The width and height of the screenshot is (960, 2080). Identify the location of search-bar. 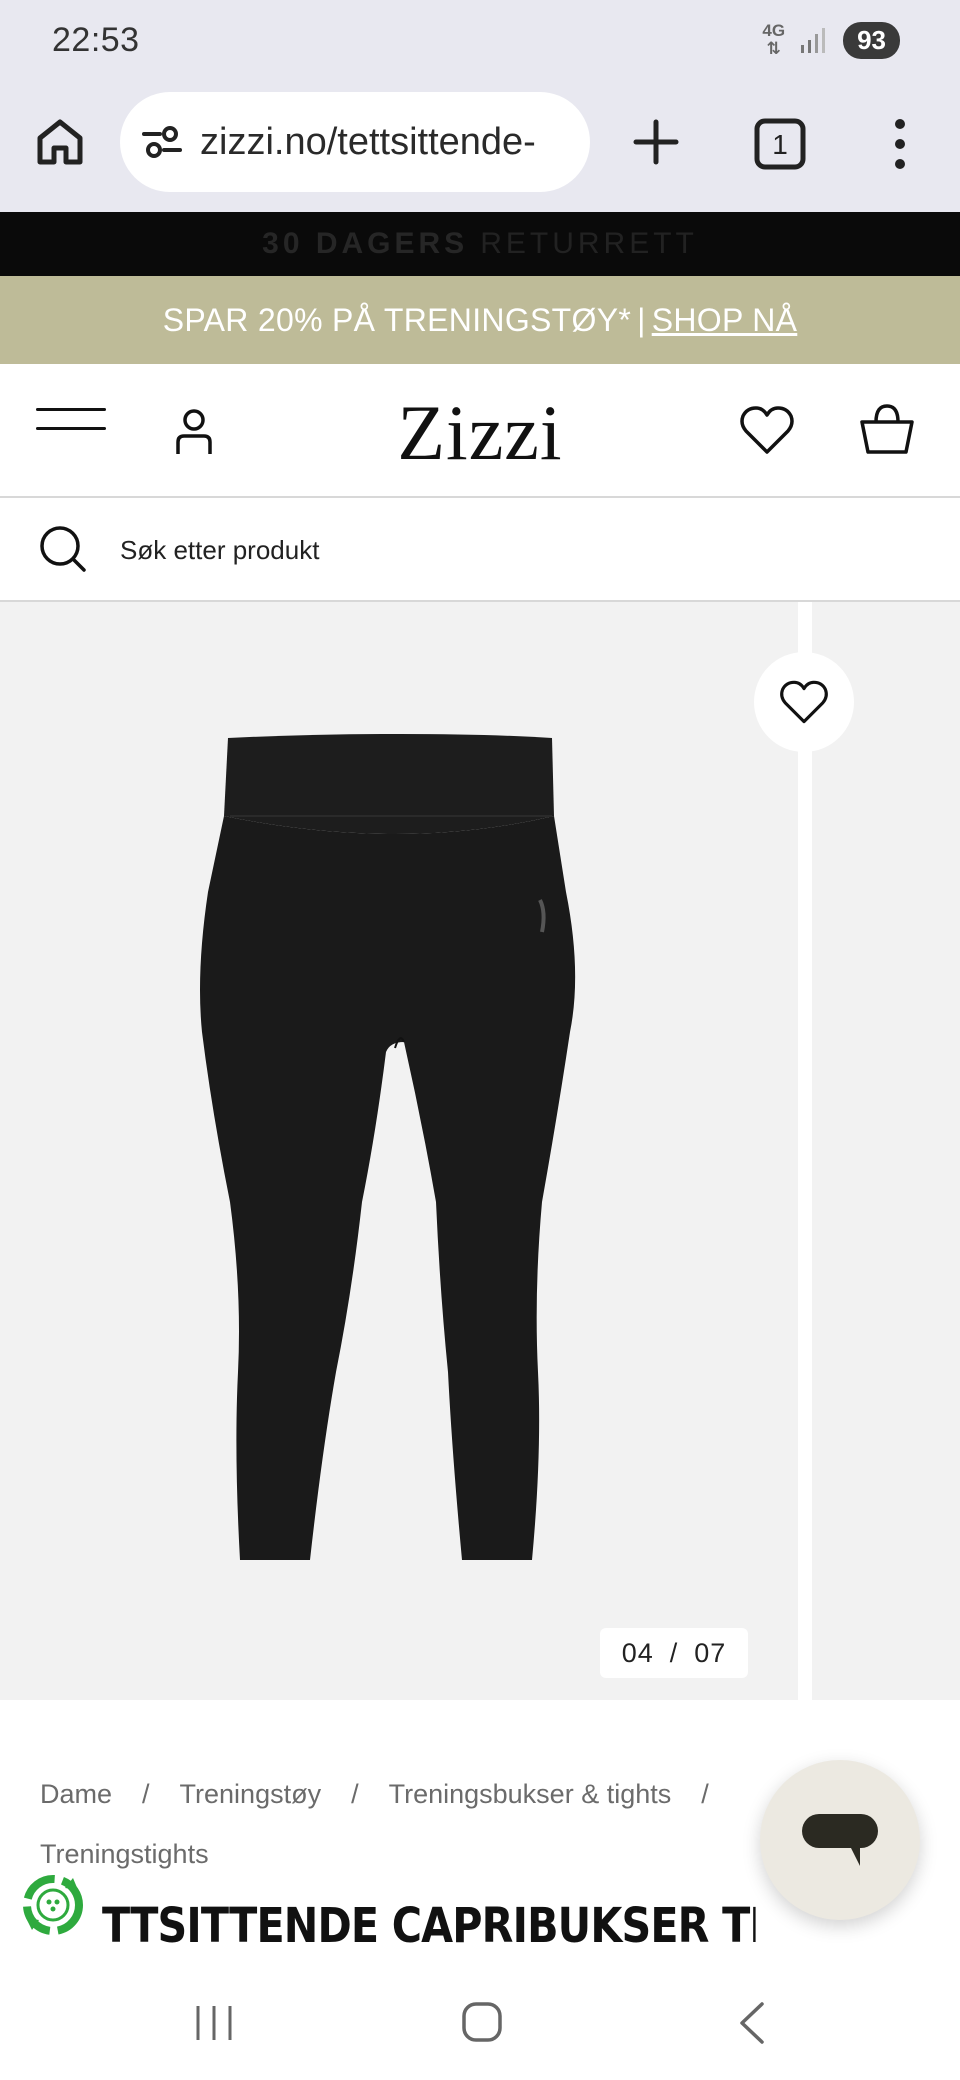
(480, 550).